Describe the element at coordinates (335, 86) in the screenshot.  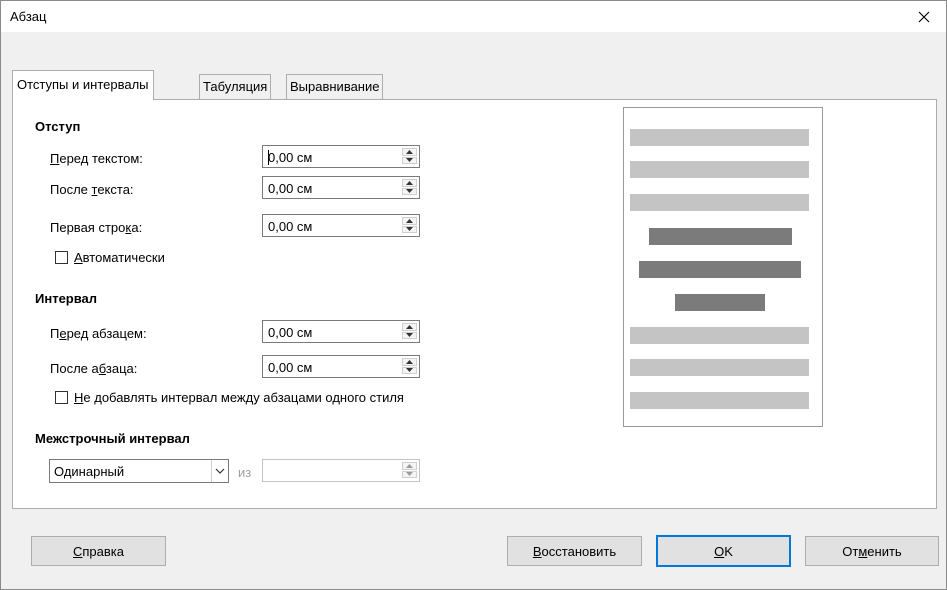
I see `tab-alignment: Выравнивание` at that location.